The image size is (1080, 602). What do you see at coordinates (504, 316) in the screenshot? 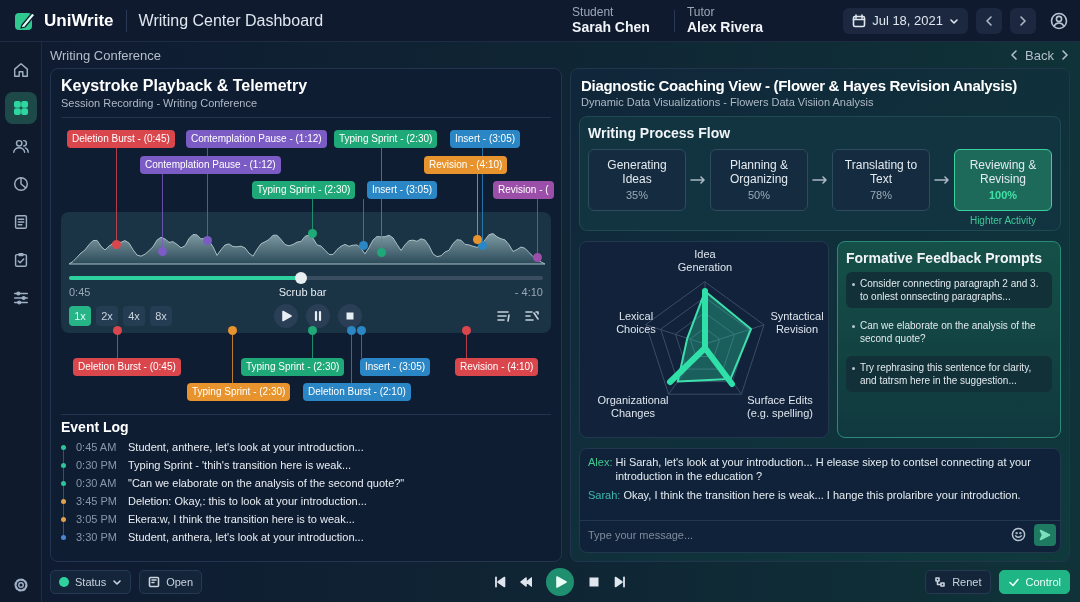
I see `list-icon` at bounding box center [504, 316].